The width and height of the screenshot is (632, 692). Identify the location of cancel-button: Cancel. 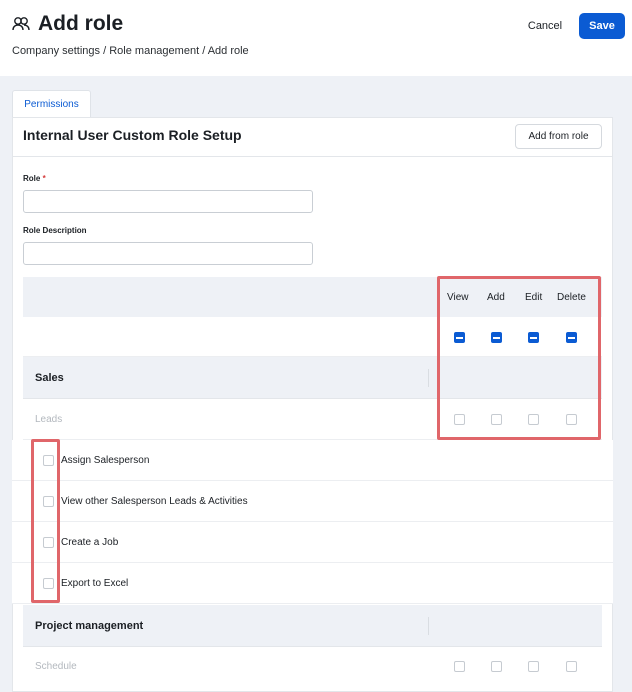
(545, 26).